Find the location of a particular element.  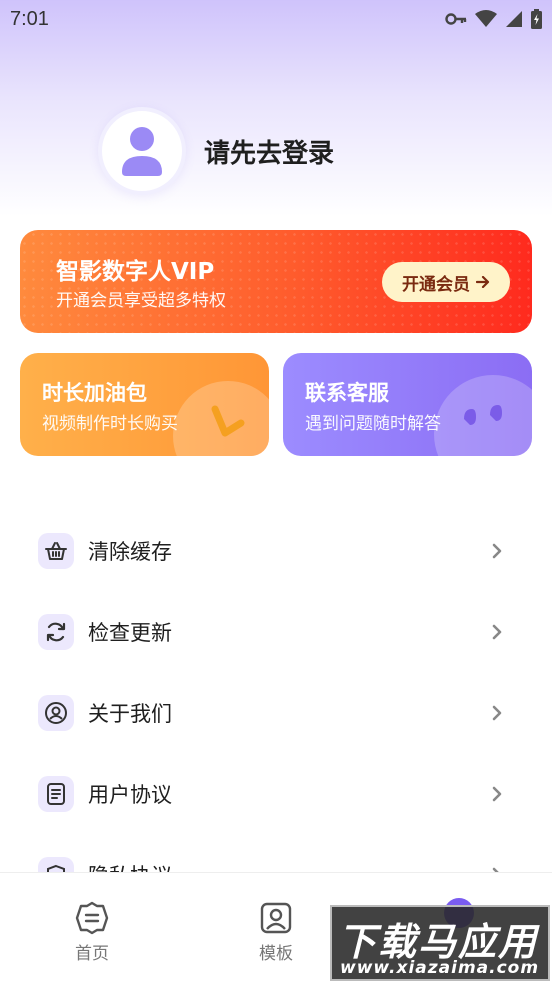

menu-label-user-agreement: 用户协议 is located at coordinates (130, 795).